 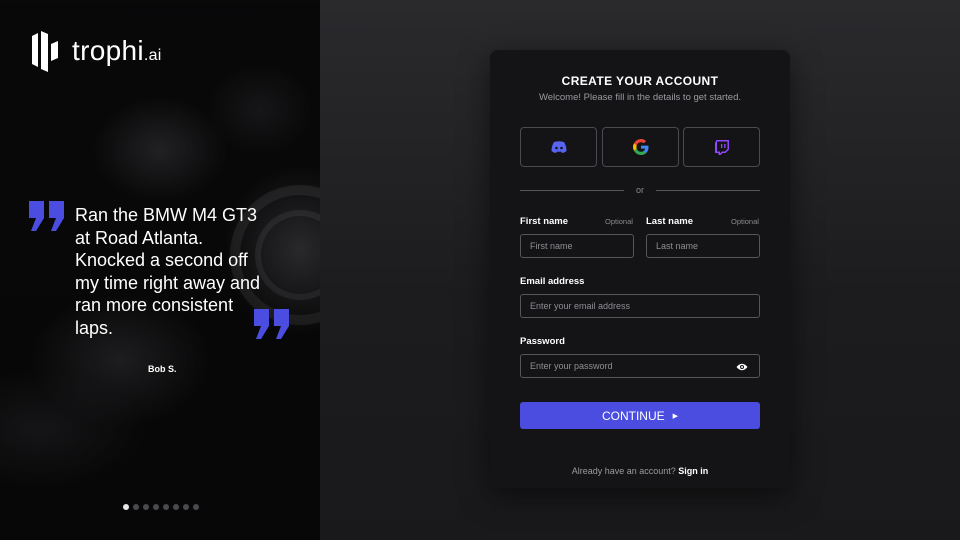 What do you see at coordinates (742, 367) in the screenshot?
I see `show-password-eye-icon` at bounding box center [742, 367].